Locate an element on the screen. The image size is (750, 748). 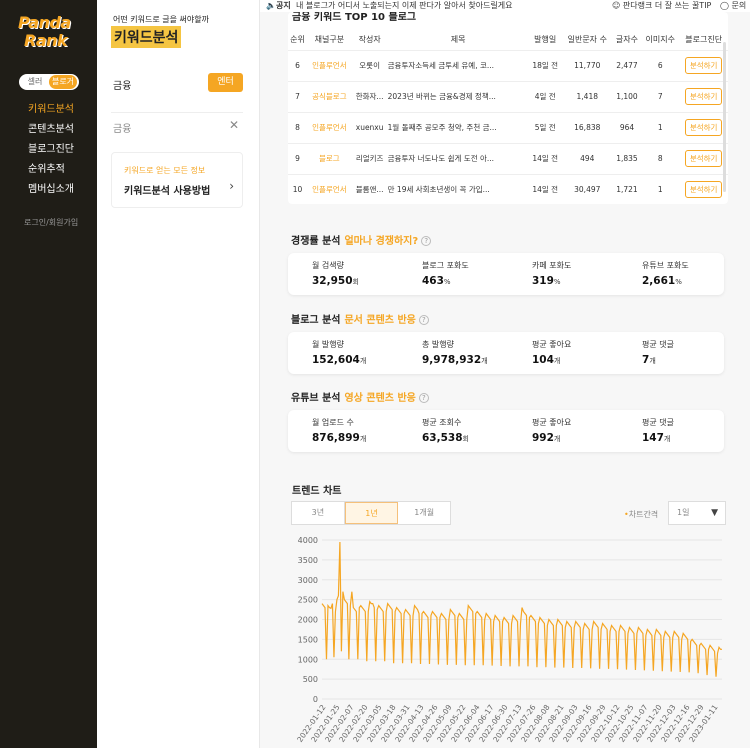
stat-value: 104개 is located at coordinates (546, 360).